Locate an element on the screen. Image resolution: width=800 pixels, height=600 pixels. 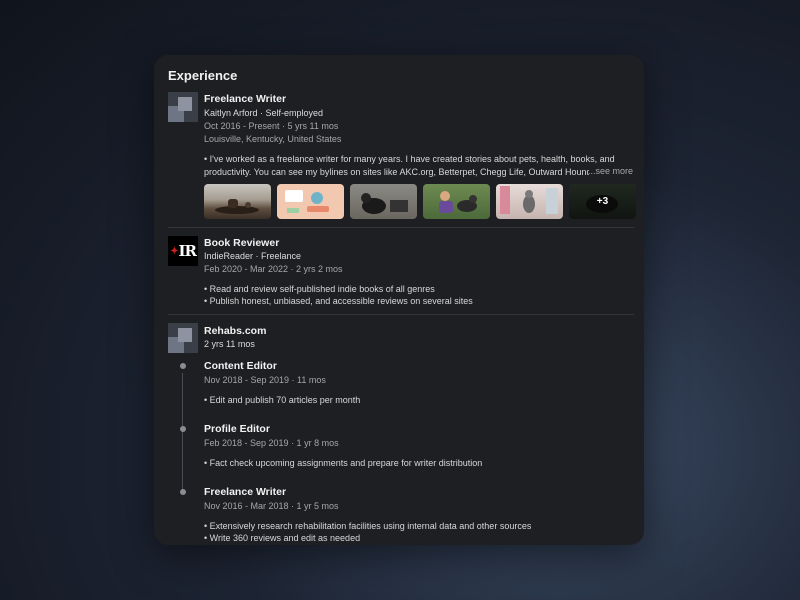
more-media-count: +3 is located at coordinates (602, 201).